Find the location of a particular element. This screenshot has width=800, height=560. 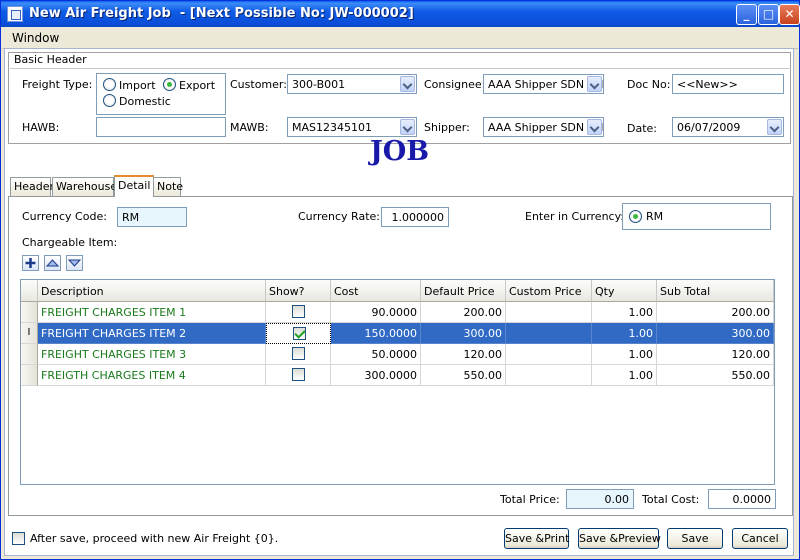

page-title: JOB is located at coordinates (400, 151).